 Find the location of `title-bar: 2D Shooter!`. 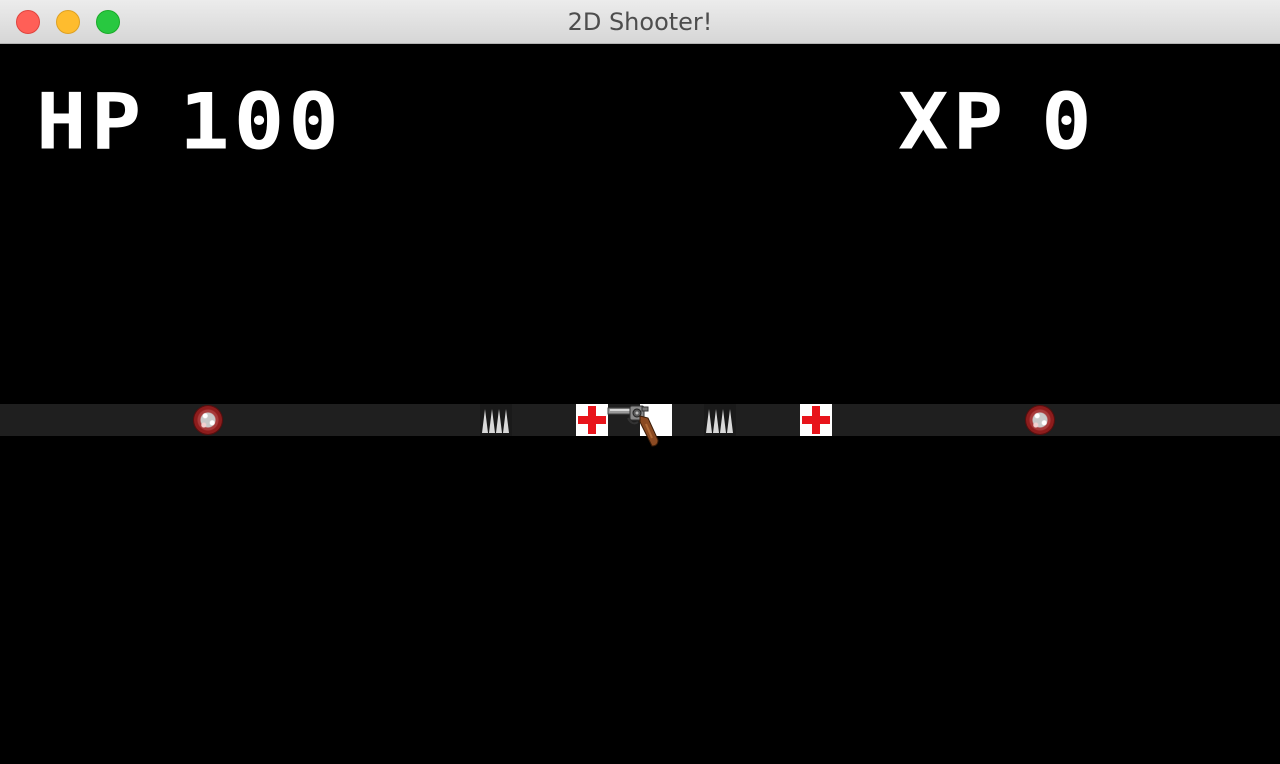

title-bar: 2D Shooter! is located at coordinates (640, 22).